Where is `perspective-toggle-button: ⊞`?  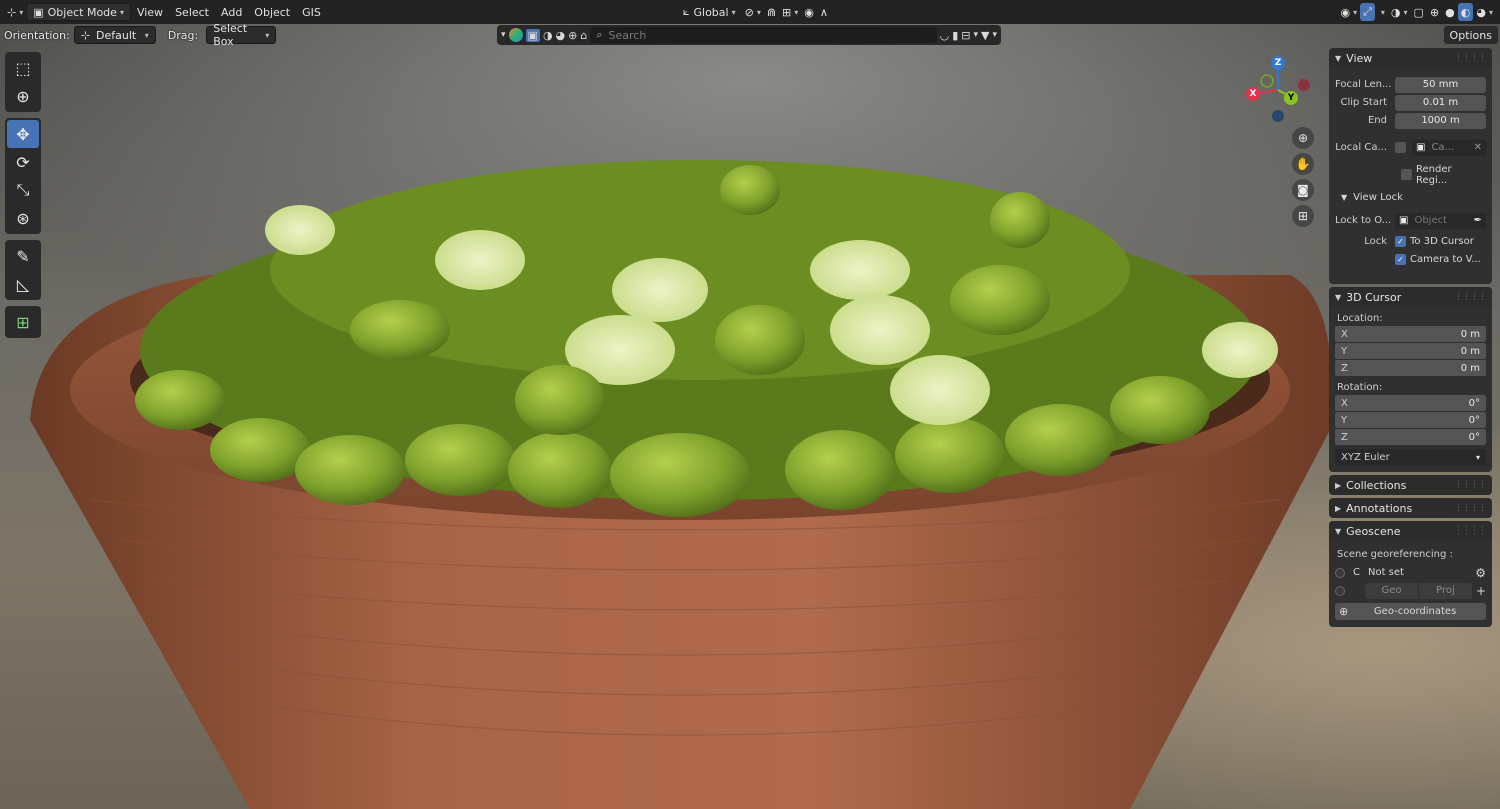 perspective-toggle-button: ⊞ is located at coordinates (1303, 216).